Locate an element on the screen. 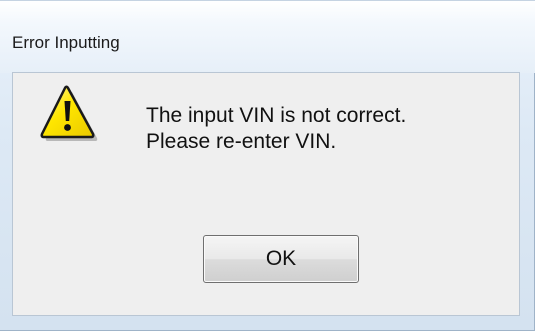 This screenshot has width=535, height=331. message-line-1: The input VIN is not correct. is located at coordinates (276, 115).